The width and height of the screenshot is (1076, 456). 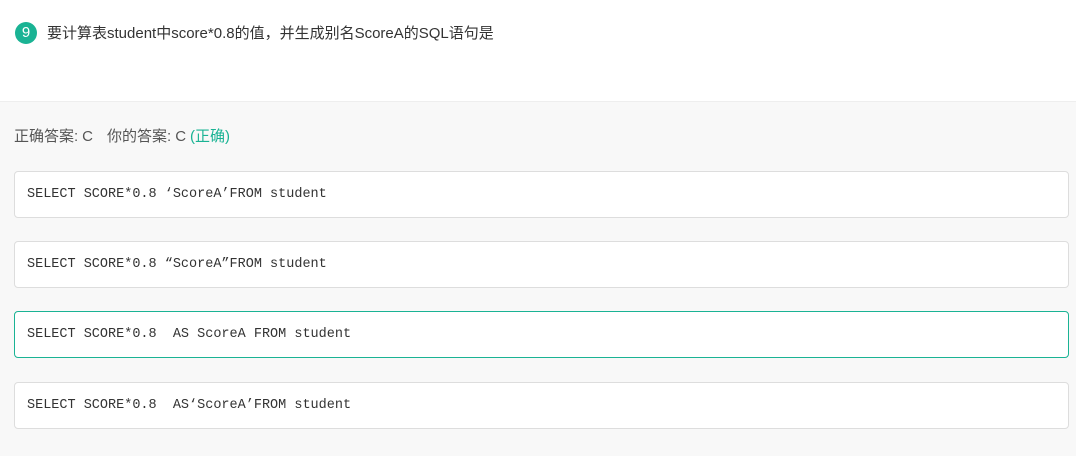 I want to click on option-b: SELECT SCORE*0.8 “ScoreA”FROM student, so click(x=541, y=264).